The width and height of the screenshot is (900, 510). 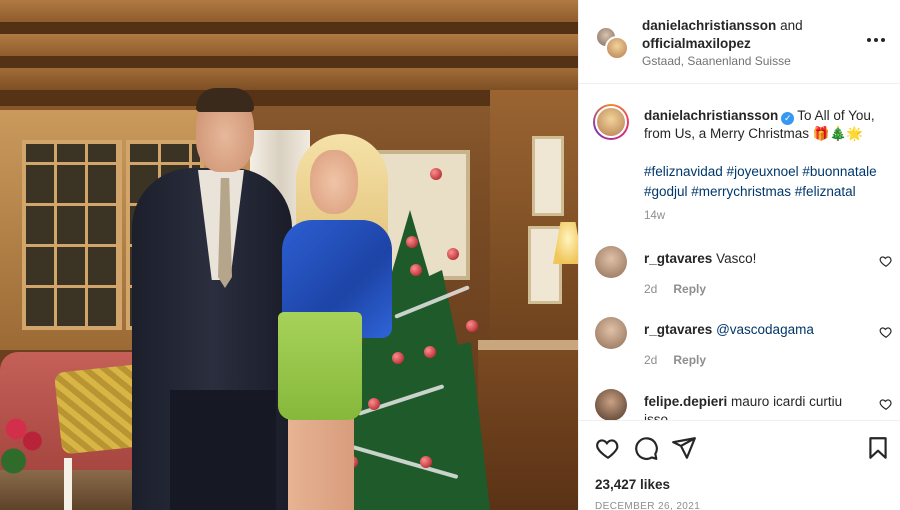 I want to click on comment-icon, so click(x=646, y=448).